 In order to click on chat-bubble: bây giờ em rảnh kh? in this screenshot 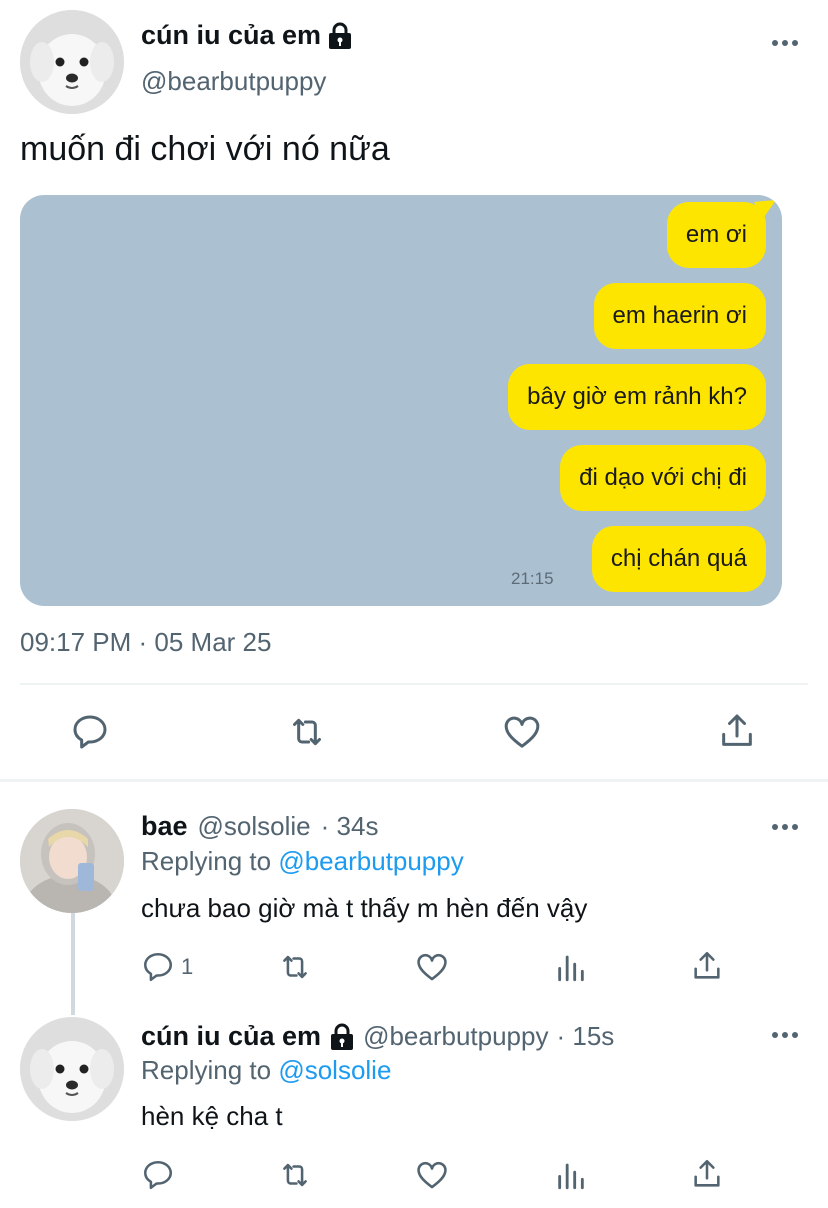, I will do `click(637, 397)`.